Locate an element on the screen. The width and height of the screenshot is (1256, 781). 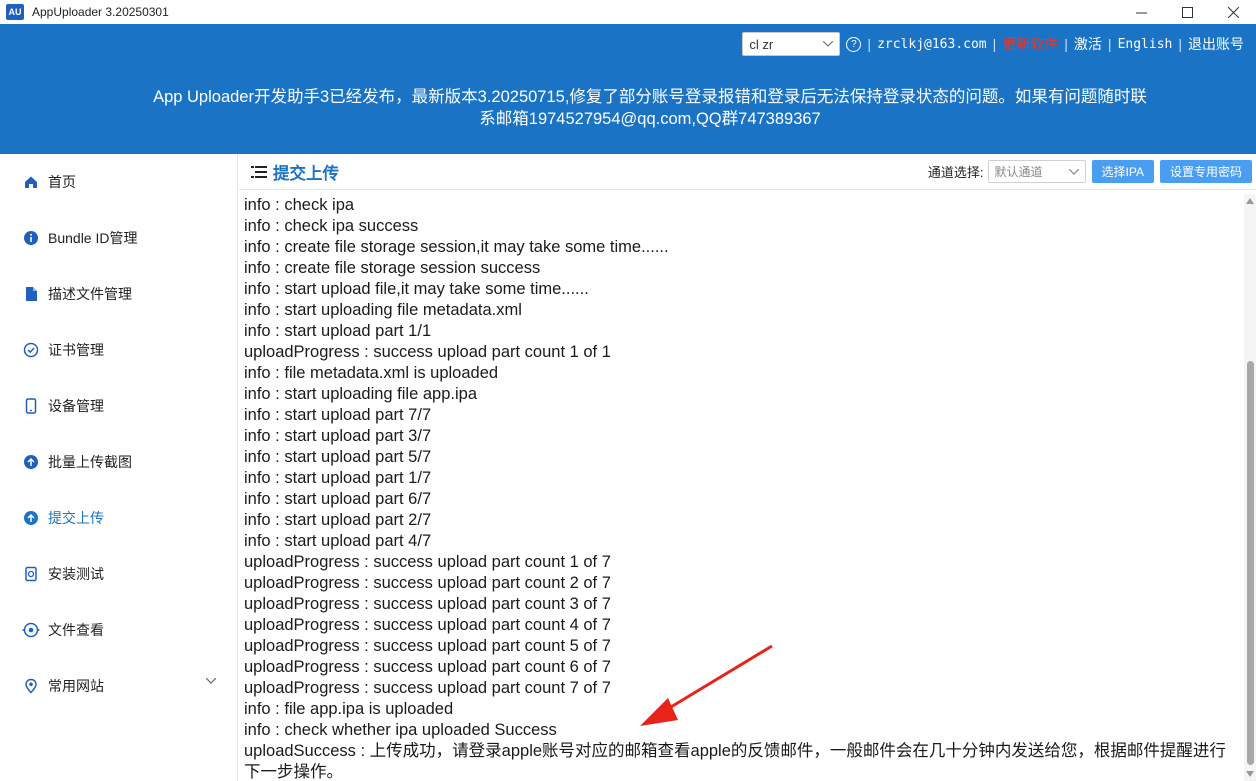
log-line: info : start uploading file metadata.xml is located at coordinates (383, 310).